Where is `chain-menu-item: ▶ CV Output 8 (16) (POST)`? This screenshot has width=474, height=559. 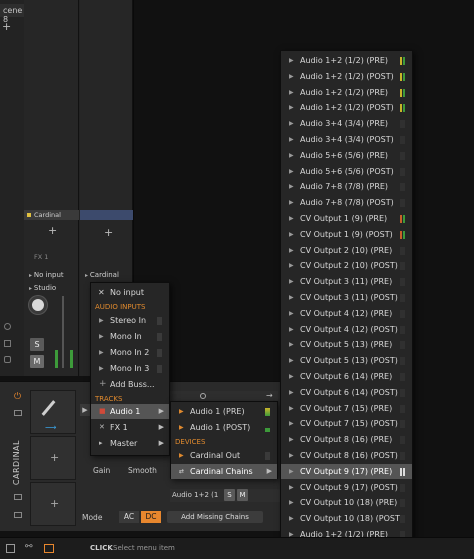
chain-menu-item: ▶ CV Output 8 (16) (POST) is located at coordinates (346, 455).